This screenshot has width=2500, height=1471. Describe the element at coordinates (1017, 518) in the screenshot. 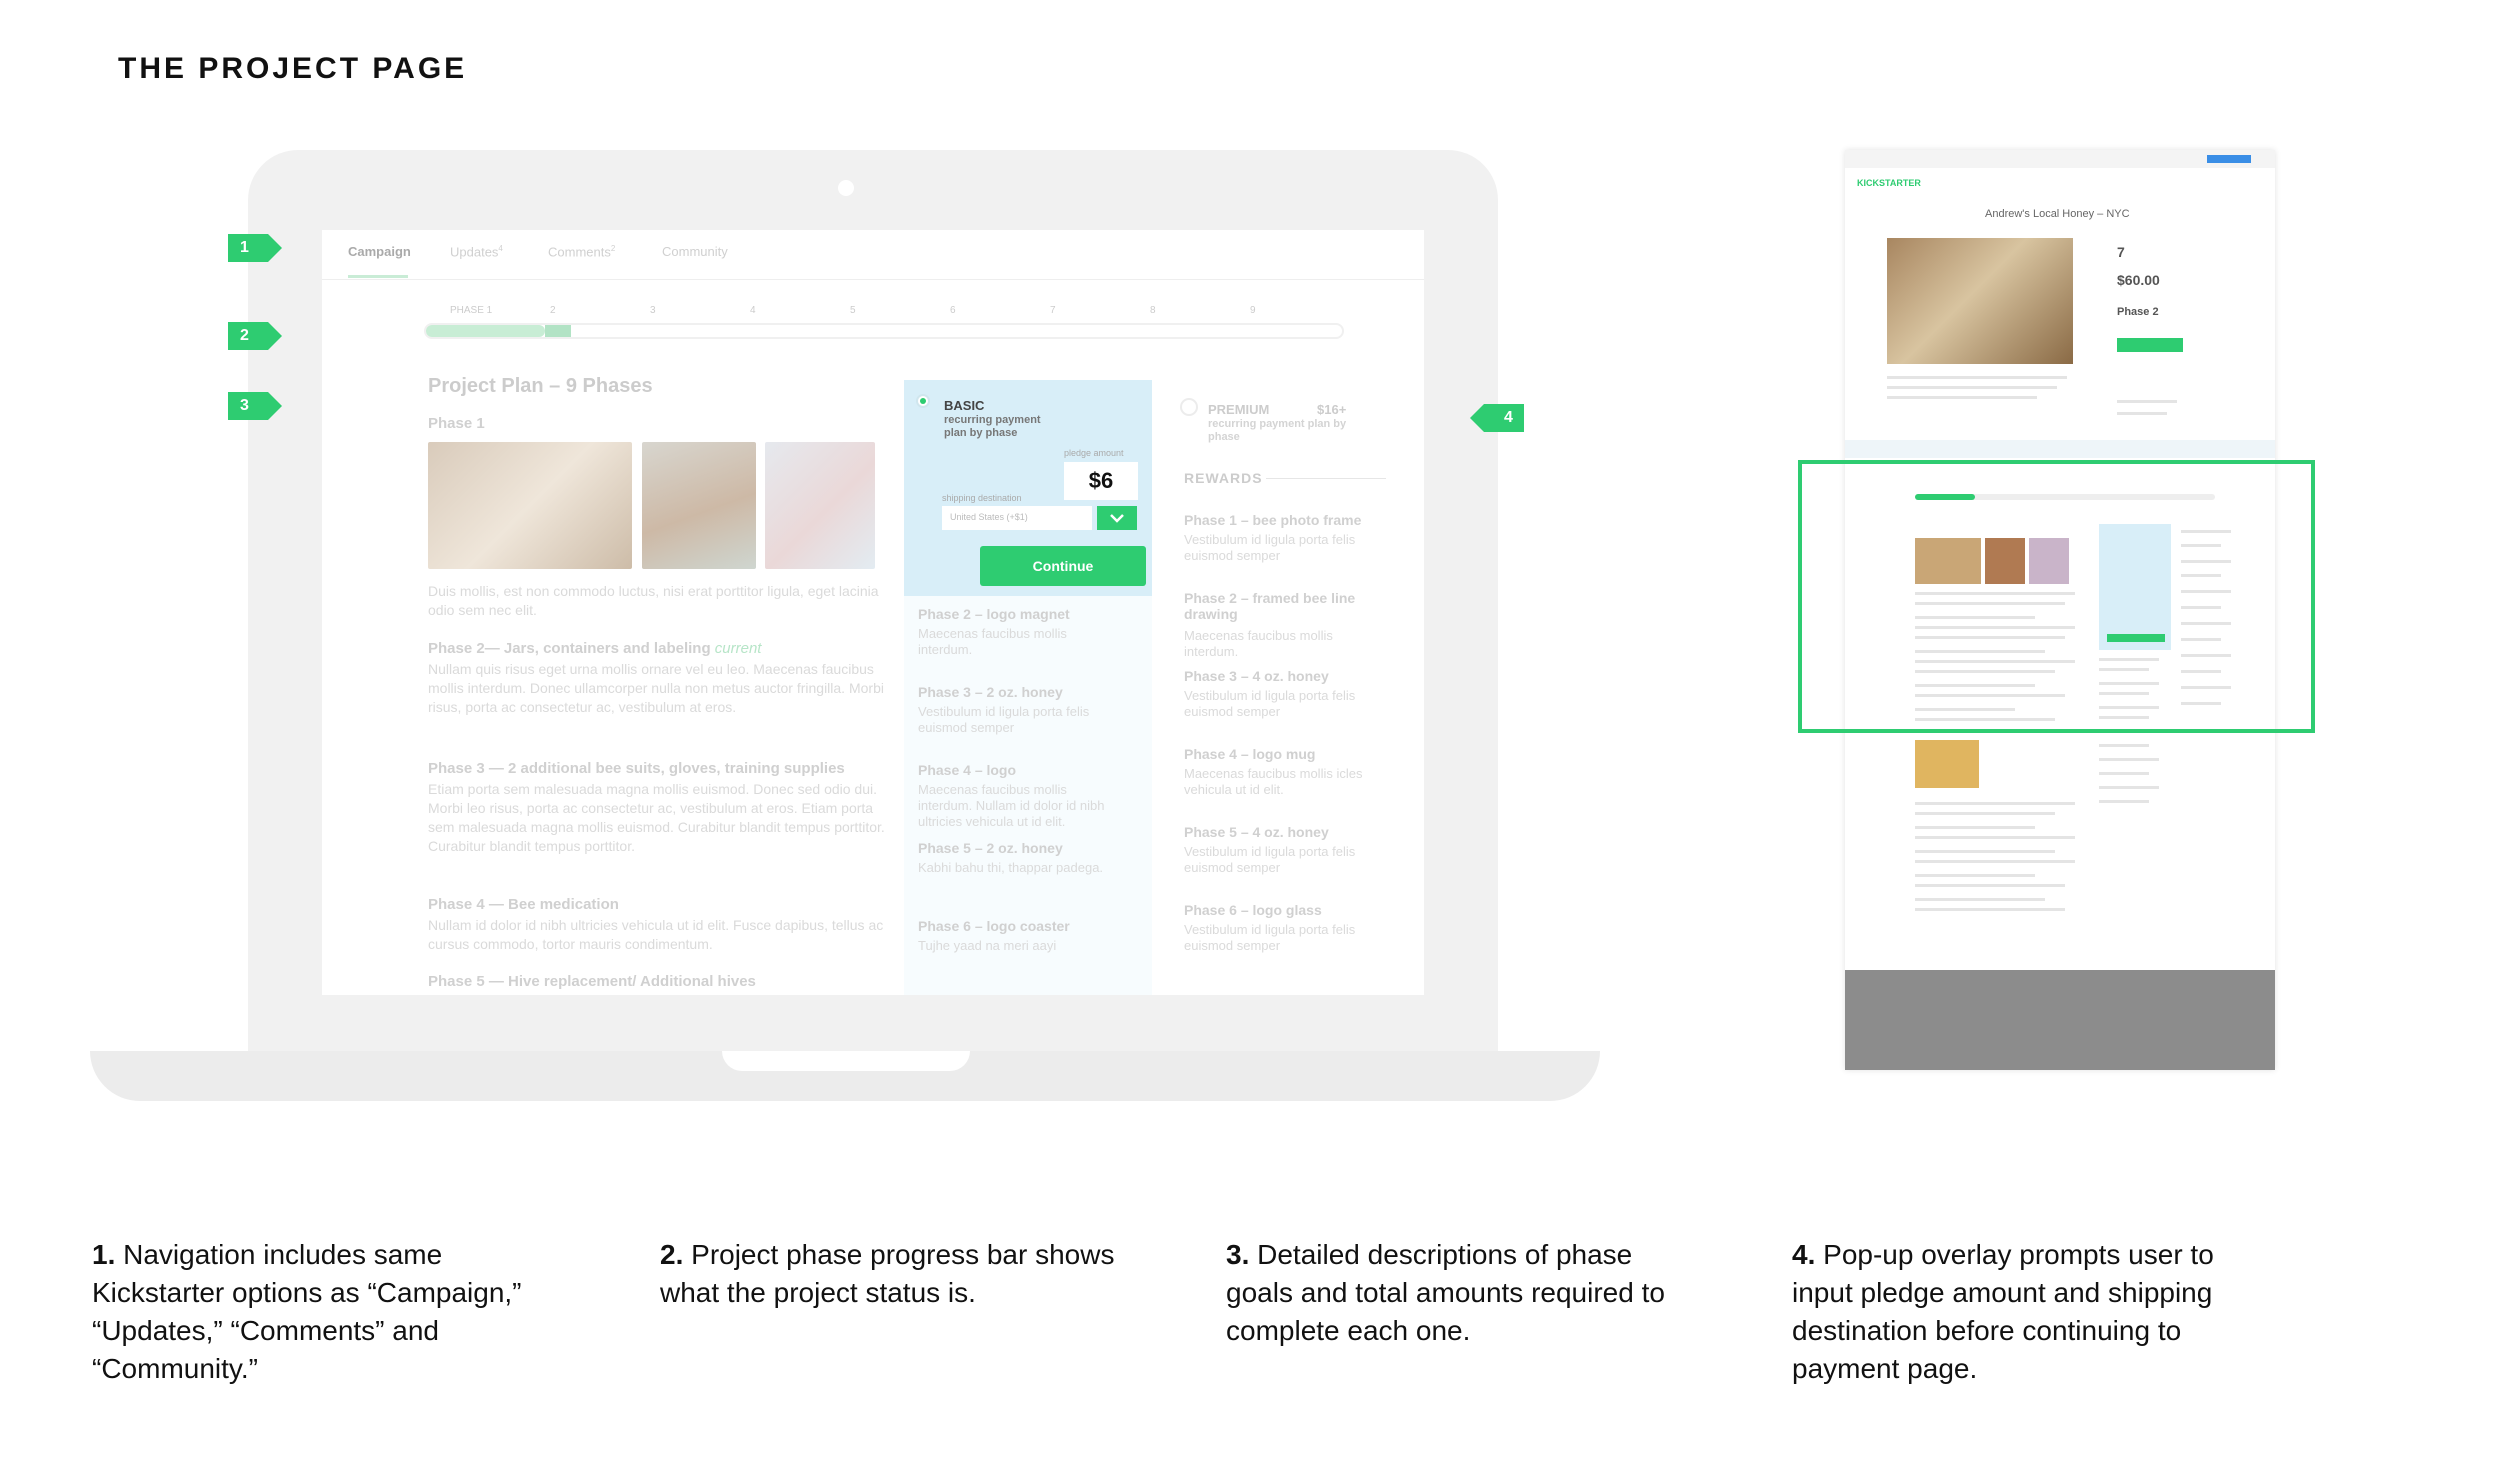

I see `shipping-select: United States (+$1)` at that location.